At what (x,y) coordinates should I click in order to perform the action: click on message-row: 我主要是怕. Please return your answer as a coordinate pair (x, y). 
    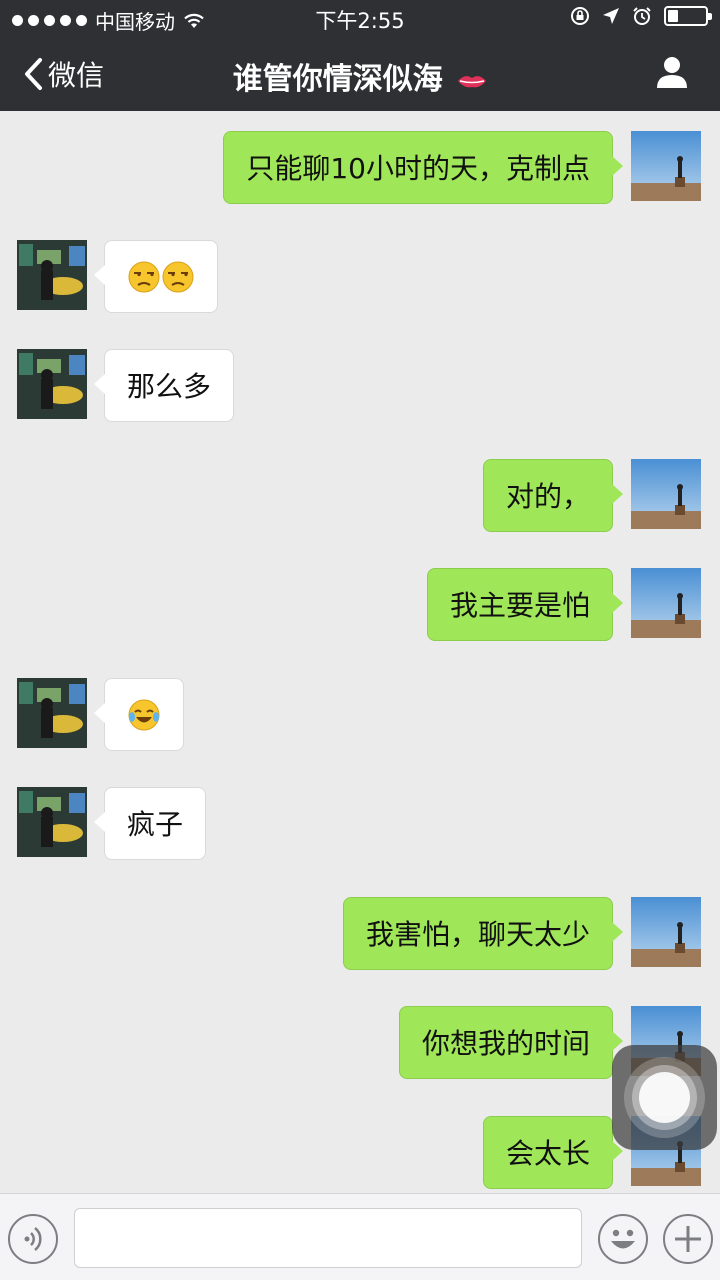
    Looking at the image, I should click on (360, 605).